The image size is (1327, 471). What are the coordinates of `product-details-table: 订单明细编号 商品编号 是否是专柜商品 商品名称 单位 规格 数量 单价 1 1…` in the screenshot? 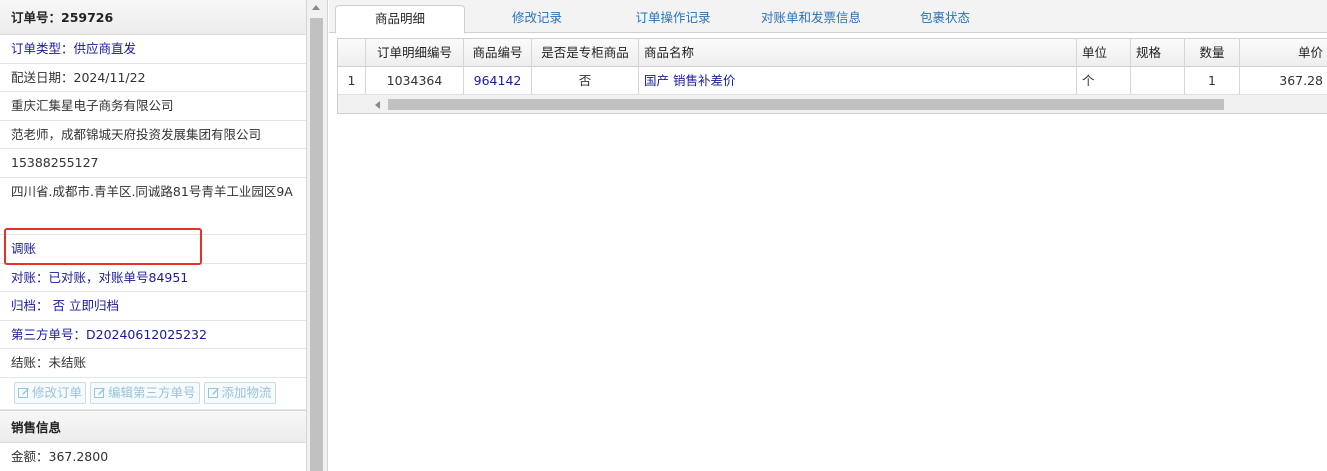 It's located at (832, 76).